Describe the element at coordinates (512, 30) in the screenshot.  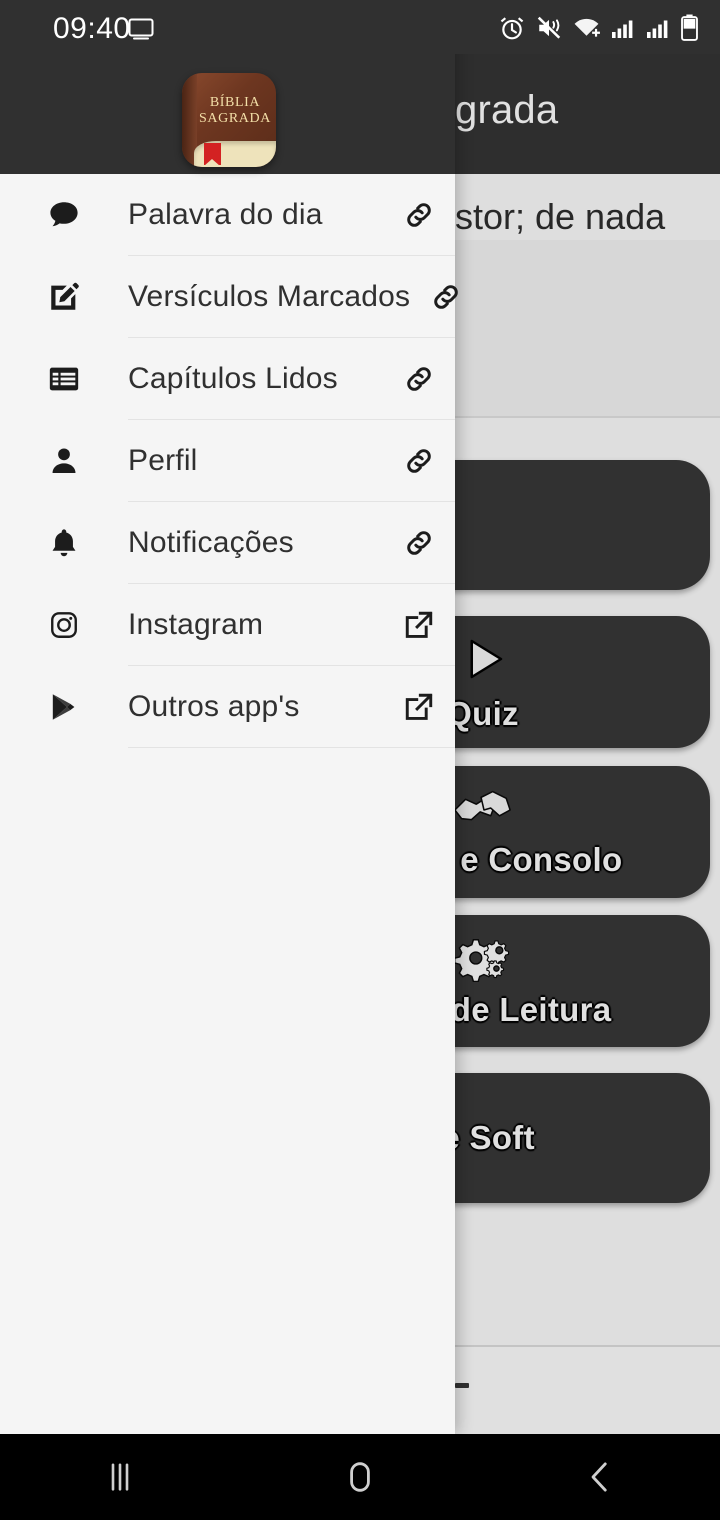
I see `alarm-icon` at that location.